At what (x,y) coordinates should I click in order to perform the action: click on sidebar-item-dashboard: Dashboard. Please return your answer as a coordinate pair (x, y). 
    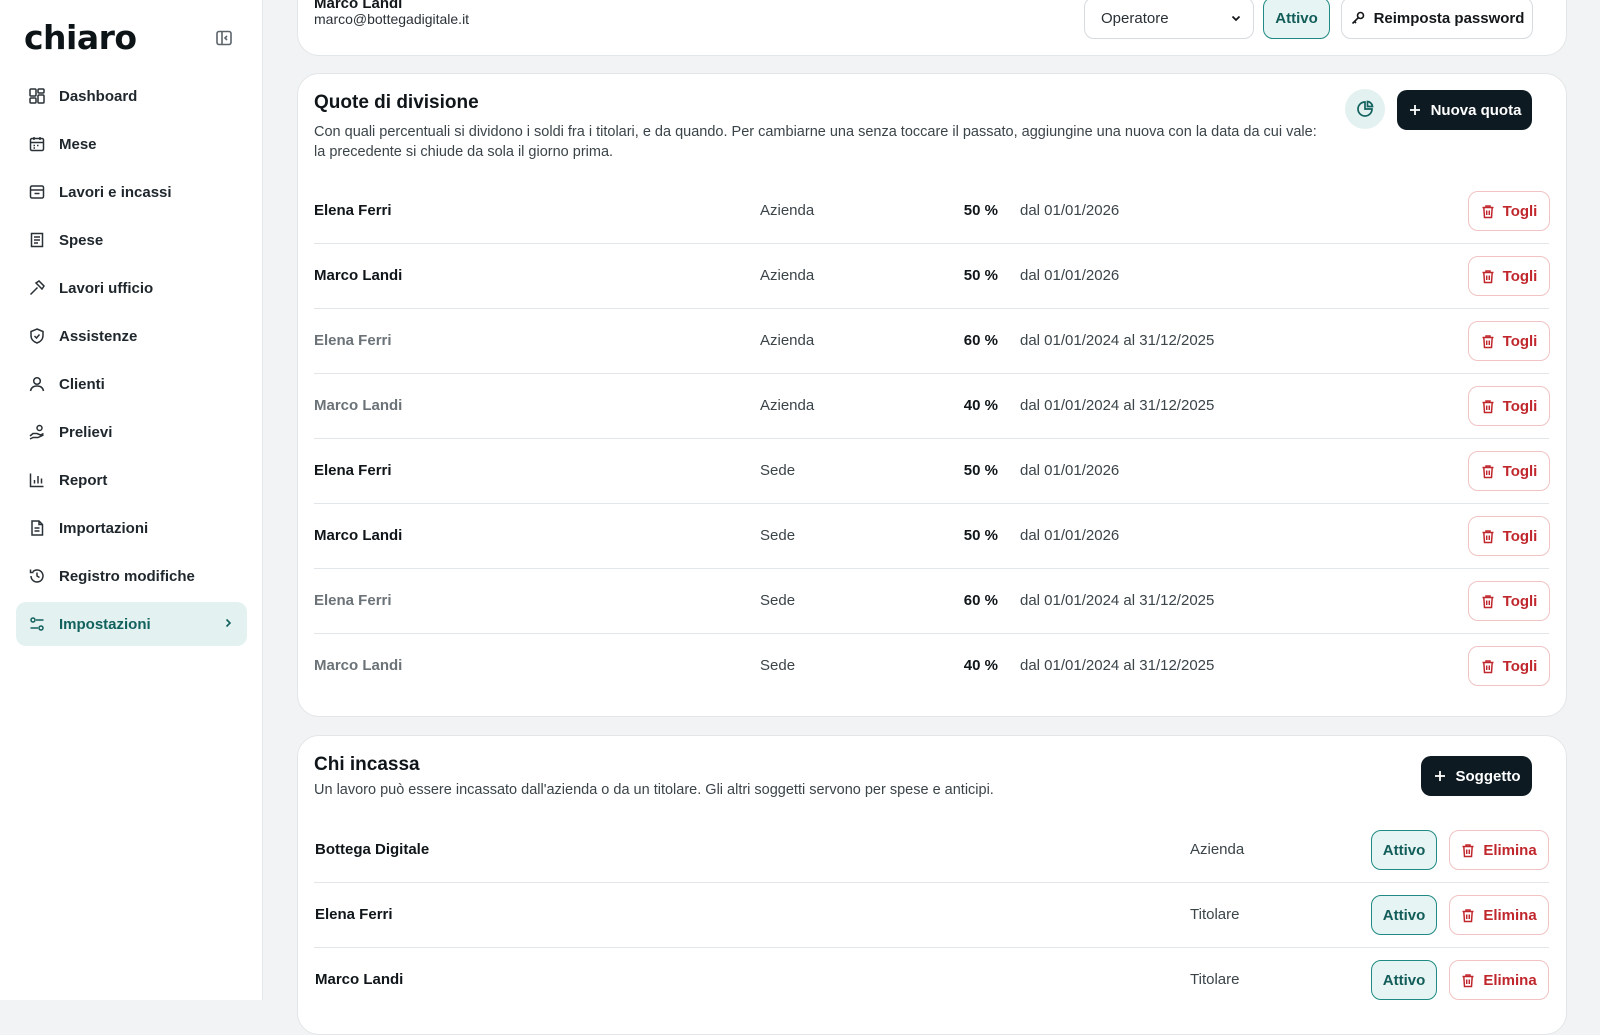
    Looking at the image, I should click on (131, 96).